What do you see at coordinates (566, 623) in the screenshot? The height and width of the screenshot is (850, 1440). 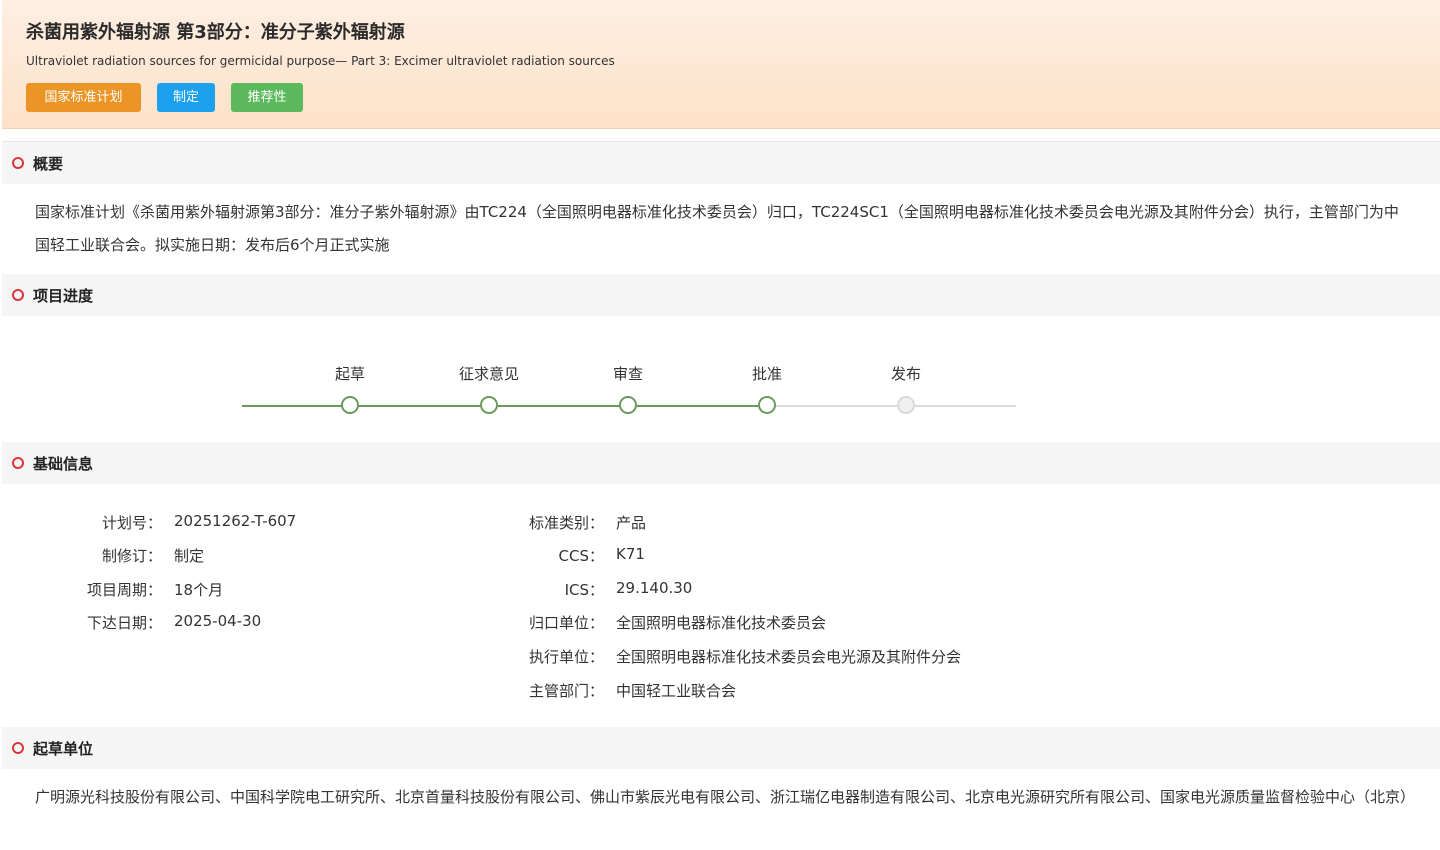 I see `info-label-responsible-unit: 归口单位：` at bounding box center [566, 623].